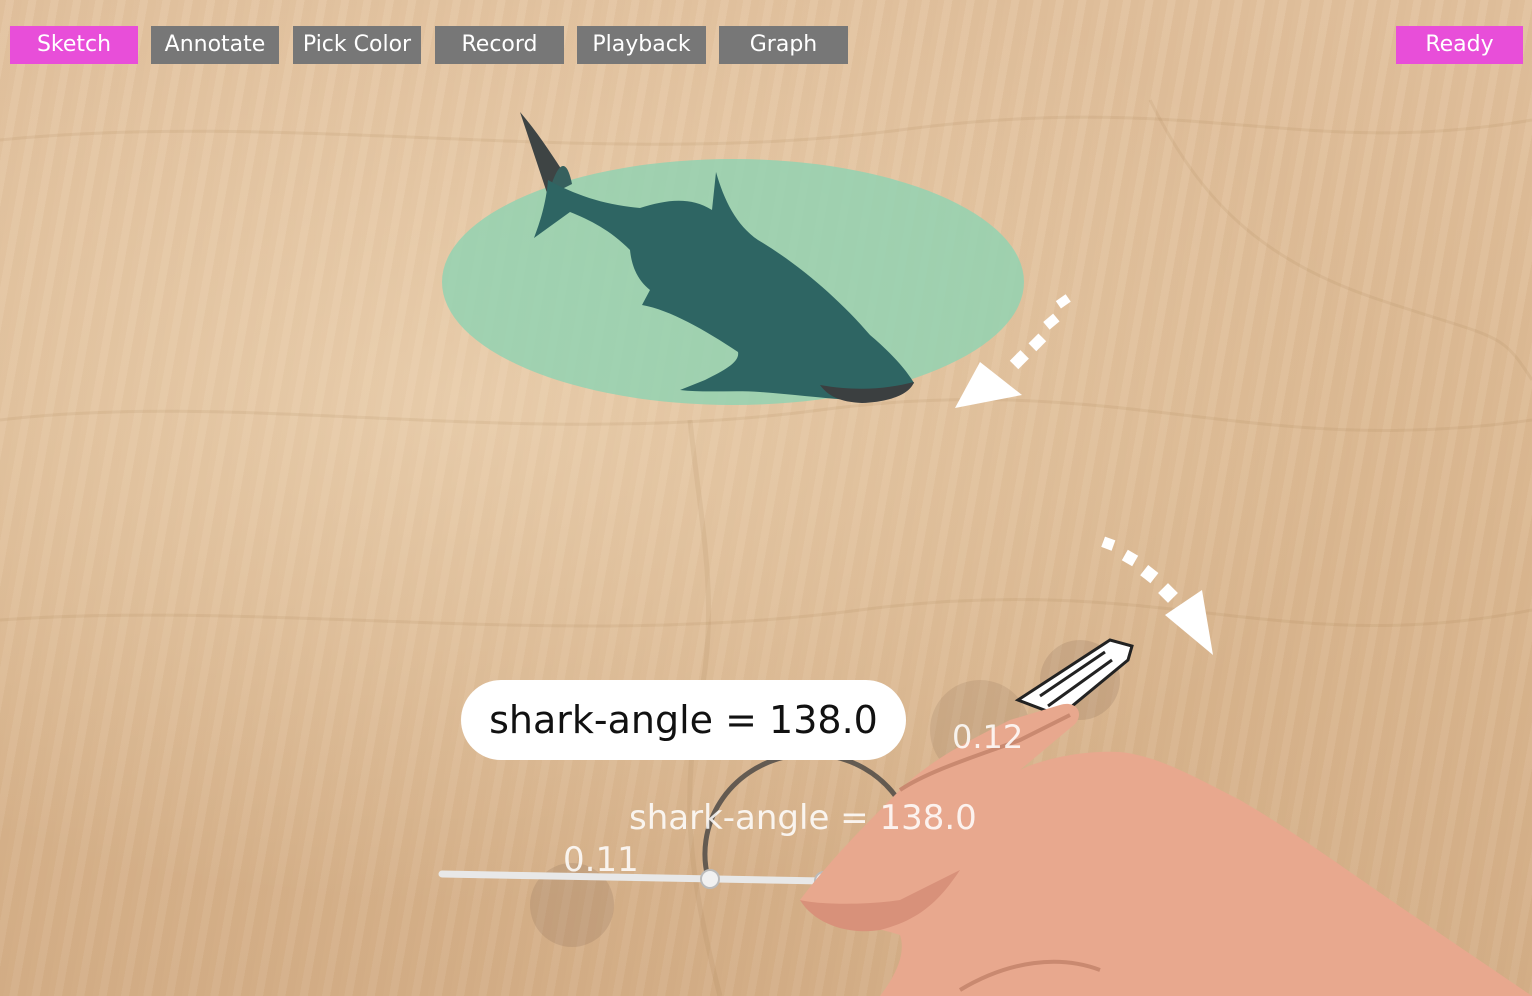  I want to click on status-ready-button: Ready, so click(1459, 45).